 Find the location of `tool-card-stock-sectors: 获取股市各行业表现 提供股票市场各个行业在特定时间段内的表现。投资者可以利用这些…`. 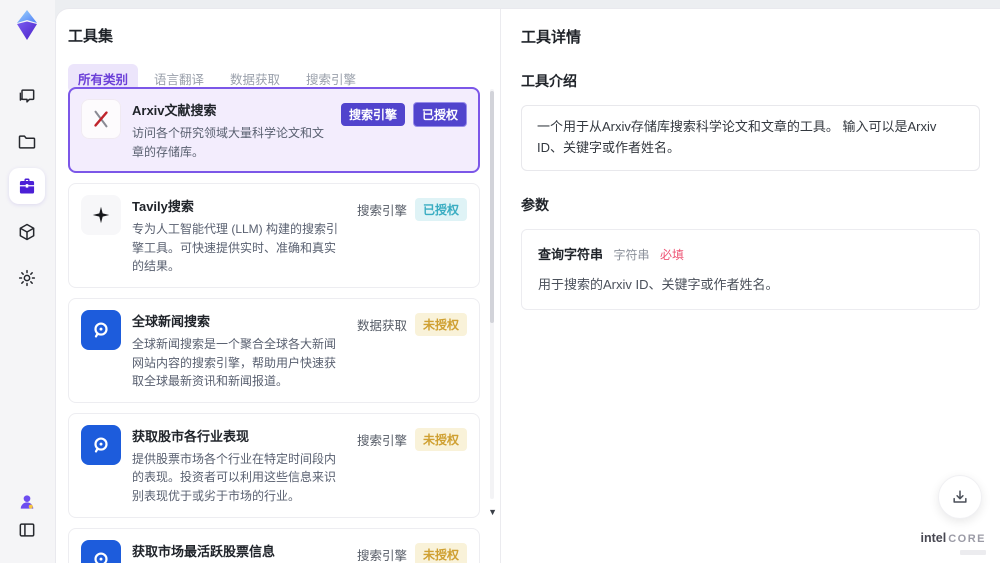

tool-card-stock-sectors: 获取股市各行业表现 提供股票市场各个行业在特定时间段内的表现。投资者可以利用这些… is located at coordinates (274, 465).